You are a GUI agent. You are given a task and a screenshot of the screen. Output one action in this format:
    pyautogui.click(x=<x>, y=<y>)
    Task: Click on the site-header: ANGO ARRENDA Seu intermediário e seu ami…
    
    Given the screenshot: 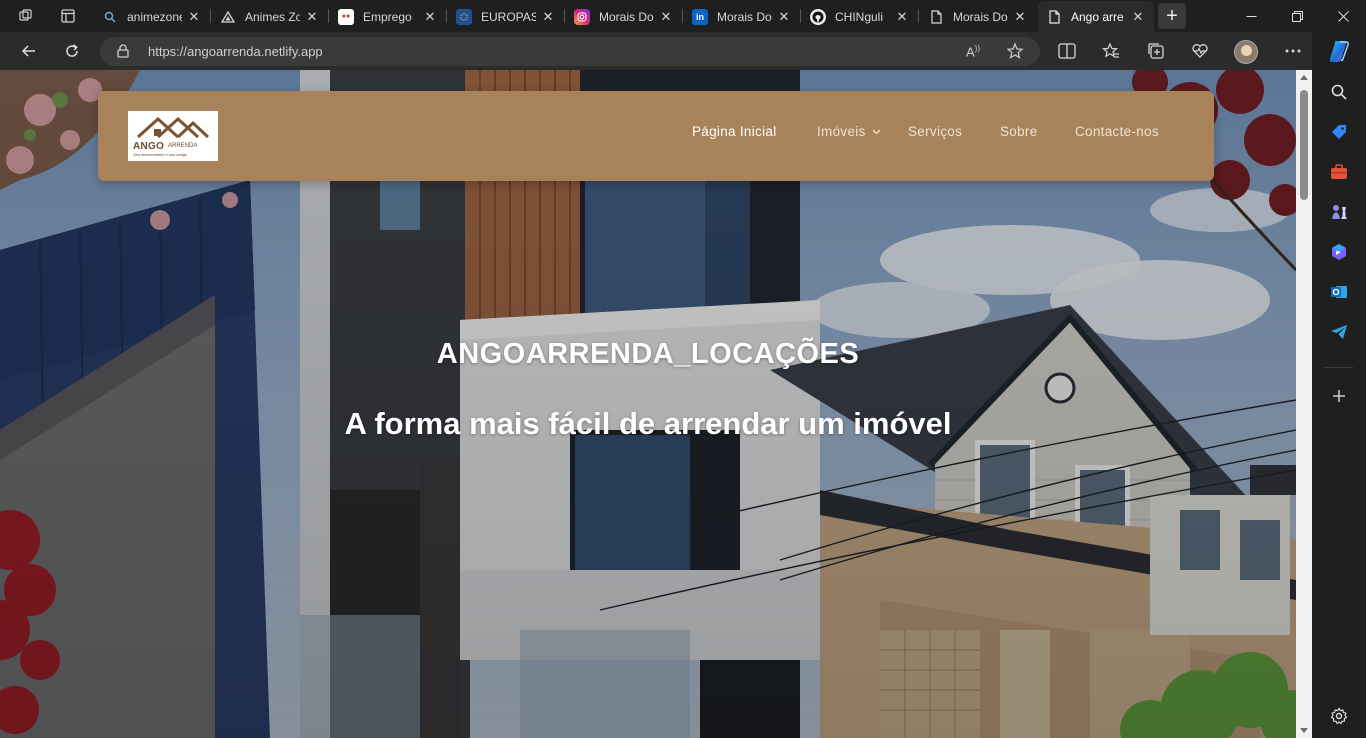 What is the action you would take?
    pyautogui.click(x=656, y=136)
    